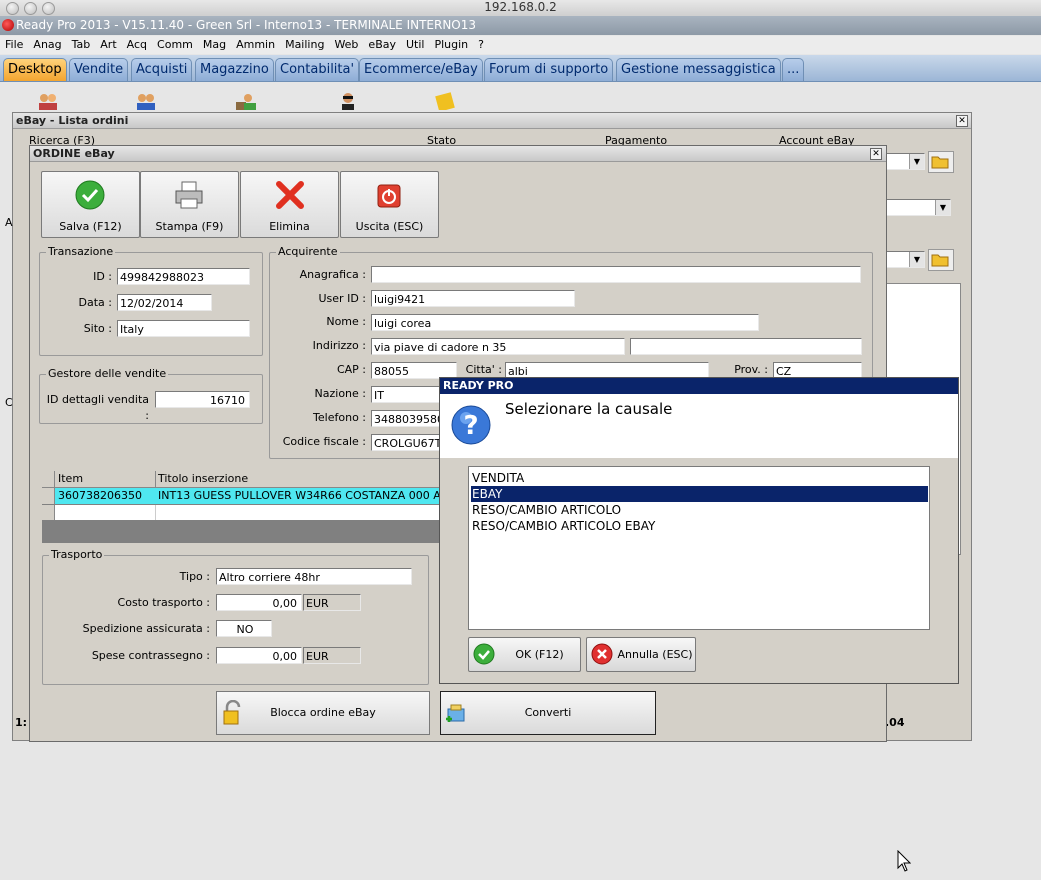 The image size is (1041, 880). I want to click on grid-header: Item Titolo inserzione, so click(242, 479).